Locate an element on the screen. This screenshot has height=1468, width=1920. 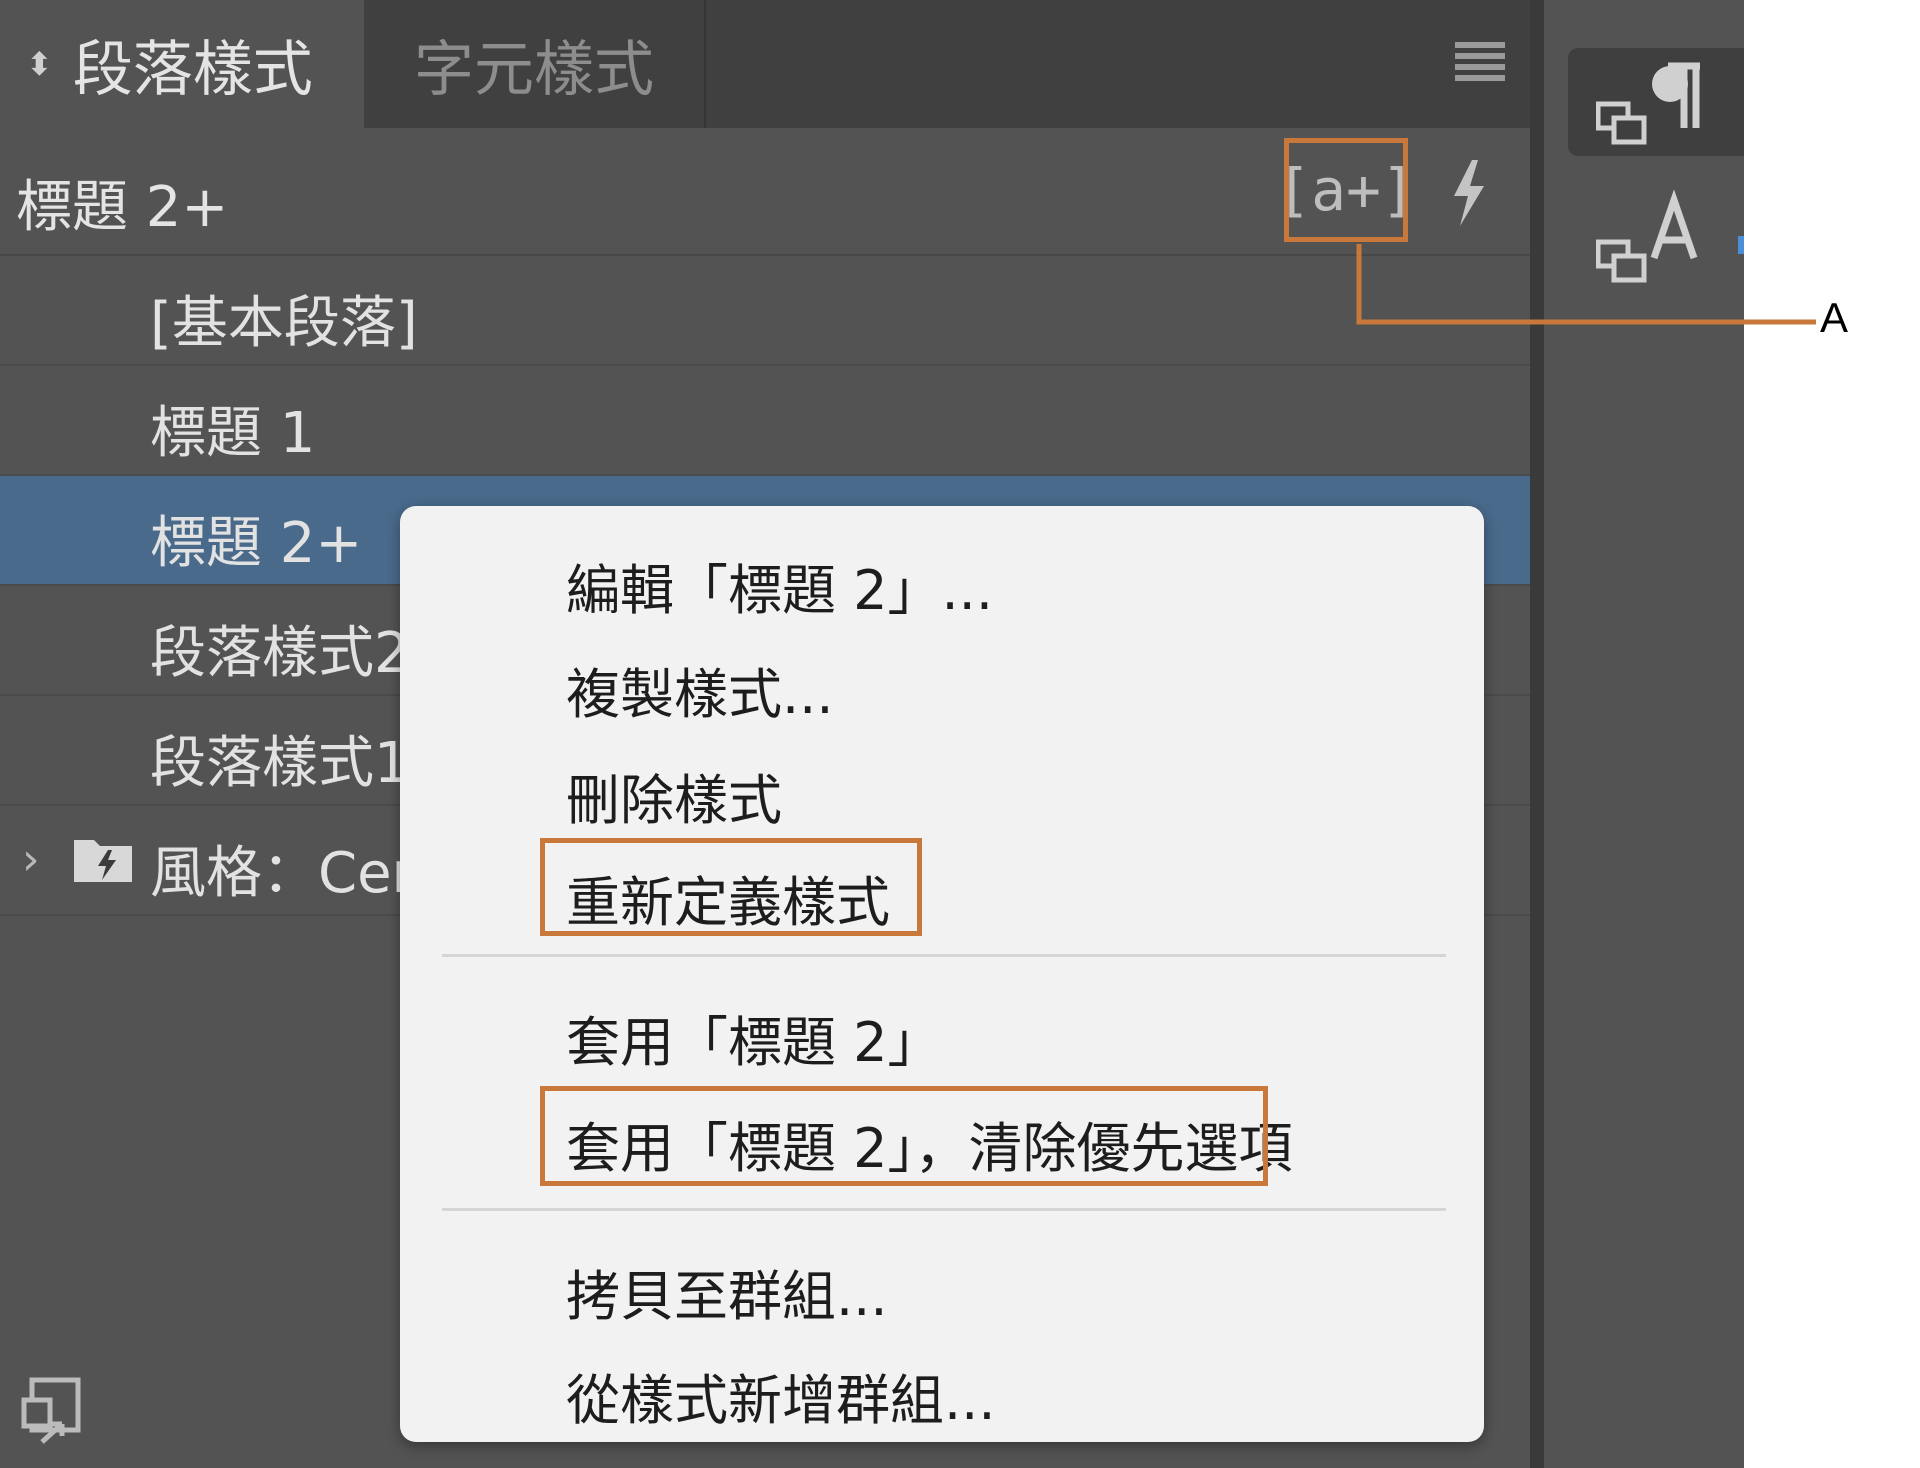
panel-menu-icon is located at coordinates (1480, 62).